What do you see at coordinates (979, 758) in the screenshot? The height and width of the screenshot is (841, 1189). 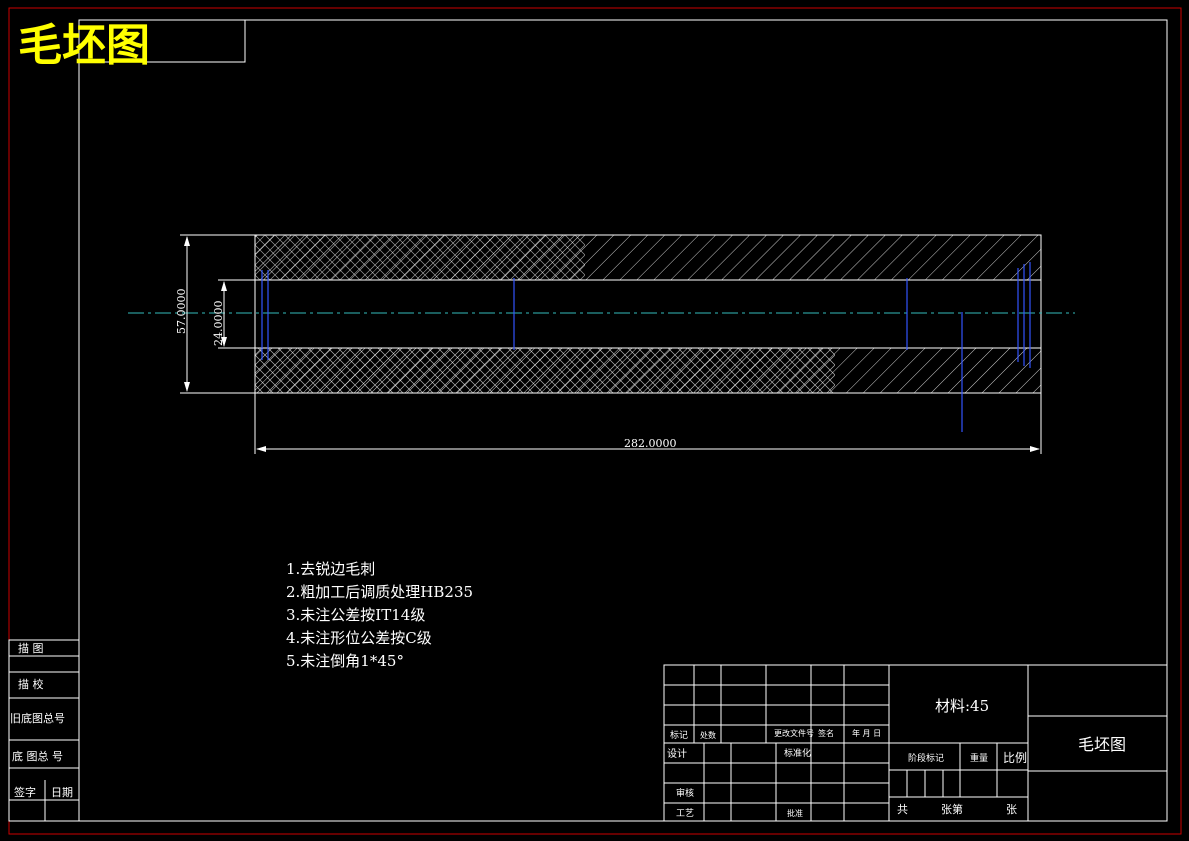 I see `tb-weight: 重量` at bounding box center [979, 758].